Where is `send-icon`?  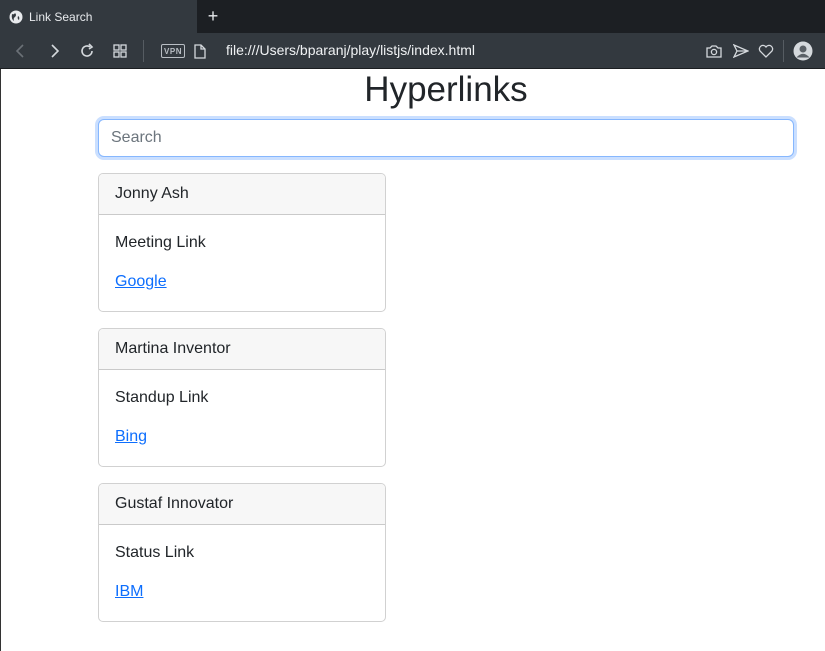 send-icon is located at coordinates (741, 51).